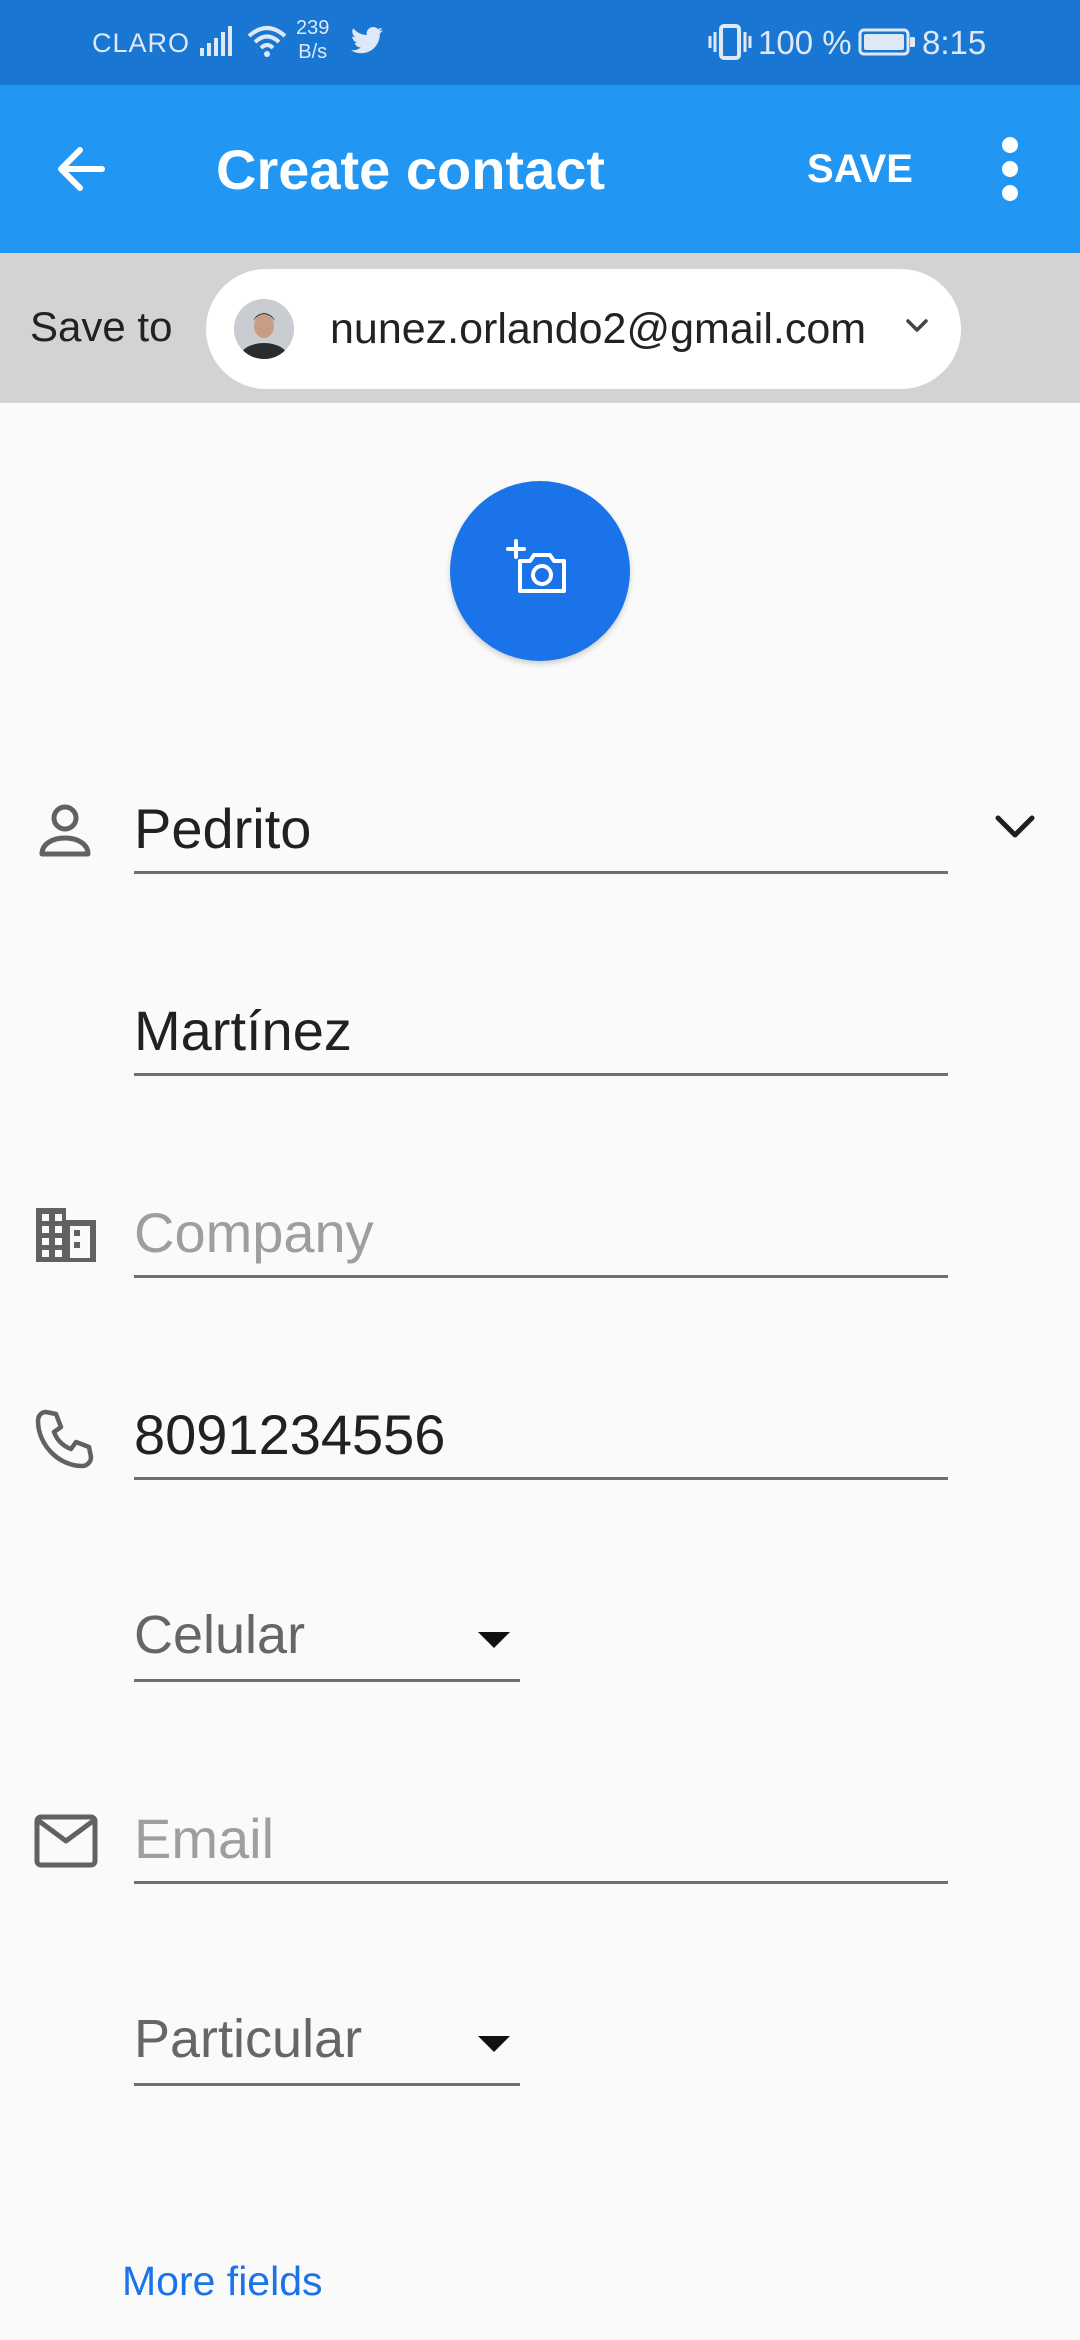 This screenshot has width=1080, height=2340. I want to click on business-icon, so click(66, 1237).